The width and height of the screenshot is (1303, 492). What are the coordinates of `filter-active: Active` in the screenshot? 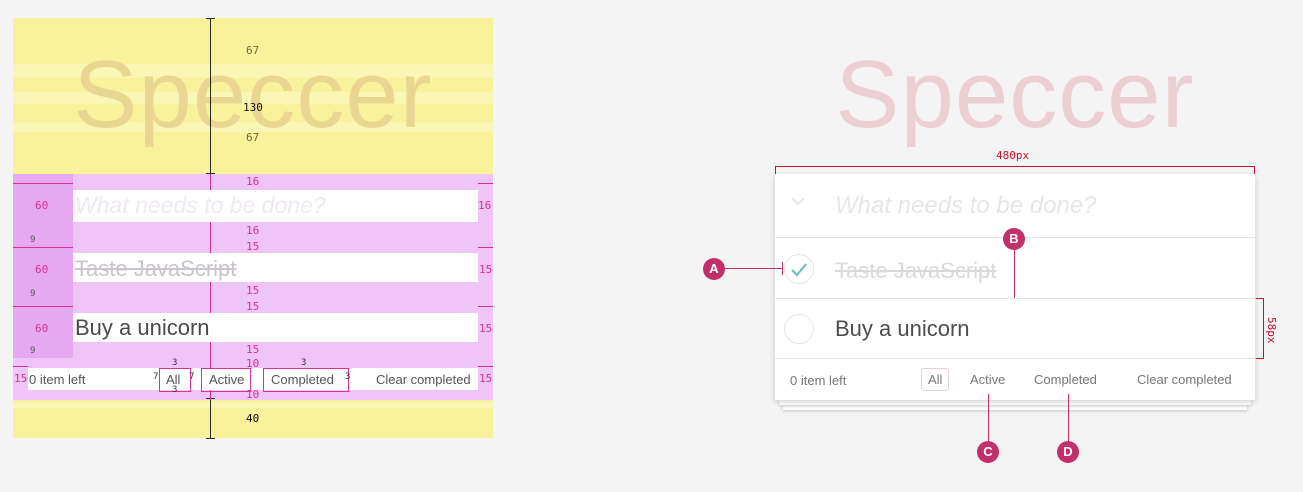 It's located at (987, 379).